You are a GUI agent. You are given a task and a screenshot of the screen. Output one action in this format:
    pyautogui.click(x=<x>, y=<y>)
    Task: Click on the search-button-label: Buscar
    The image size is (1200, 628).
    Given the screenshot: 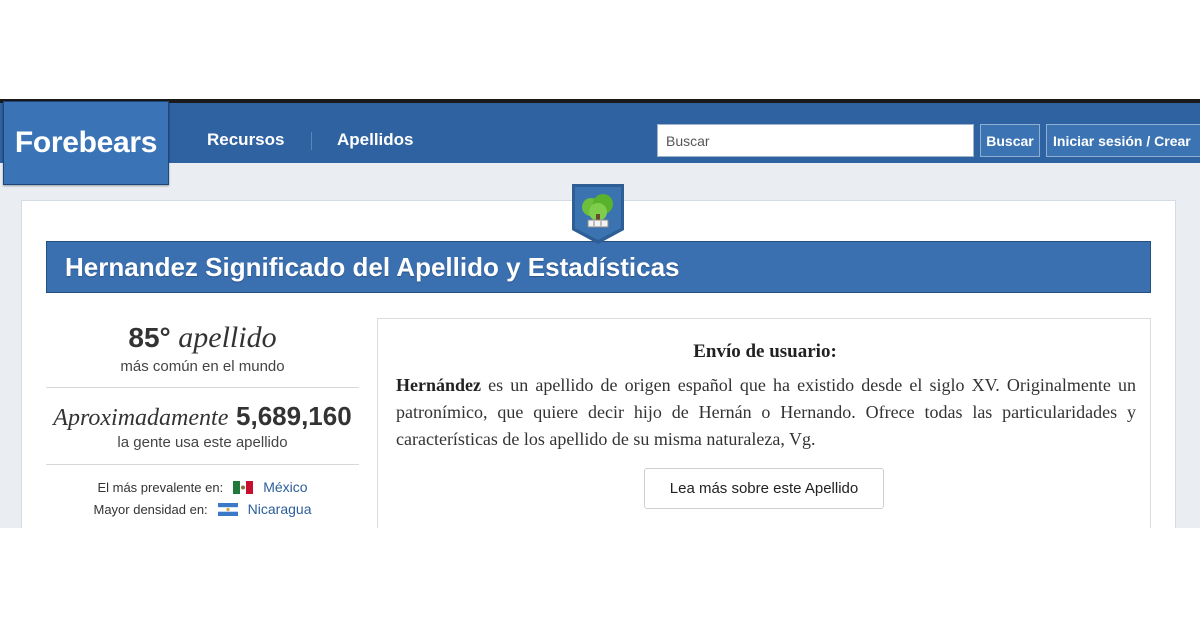 What is the action you would take?
    pyautogui.click(x=1010, y=140)
    